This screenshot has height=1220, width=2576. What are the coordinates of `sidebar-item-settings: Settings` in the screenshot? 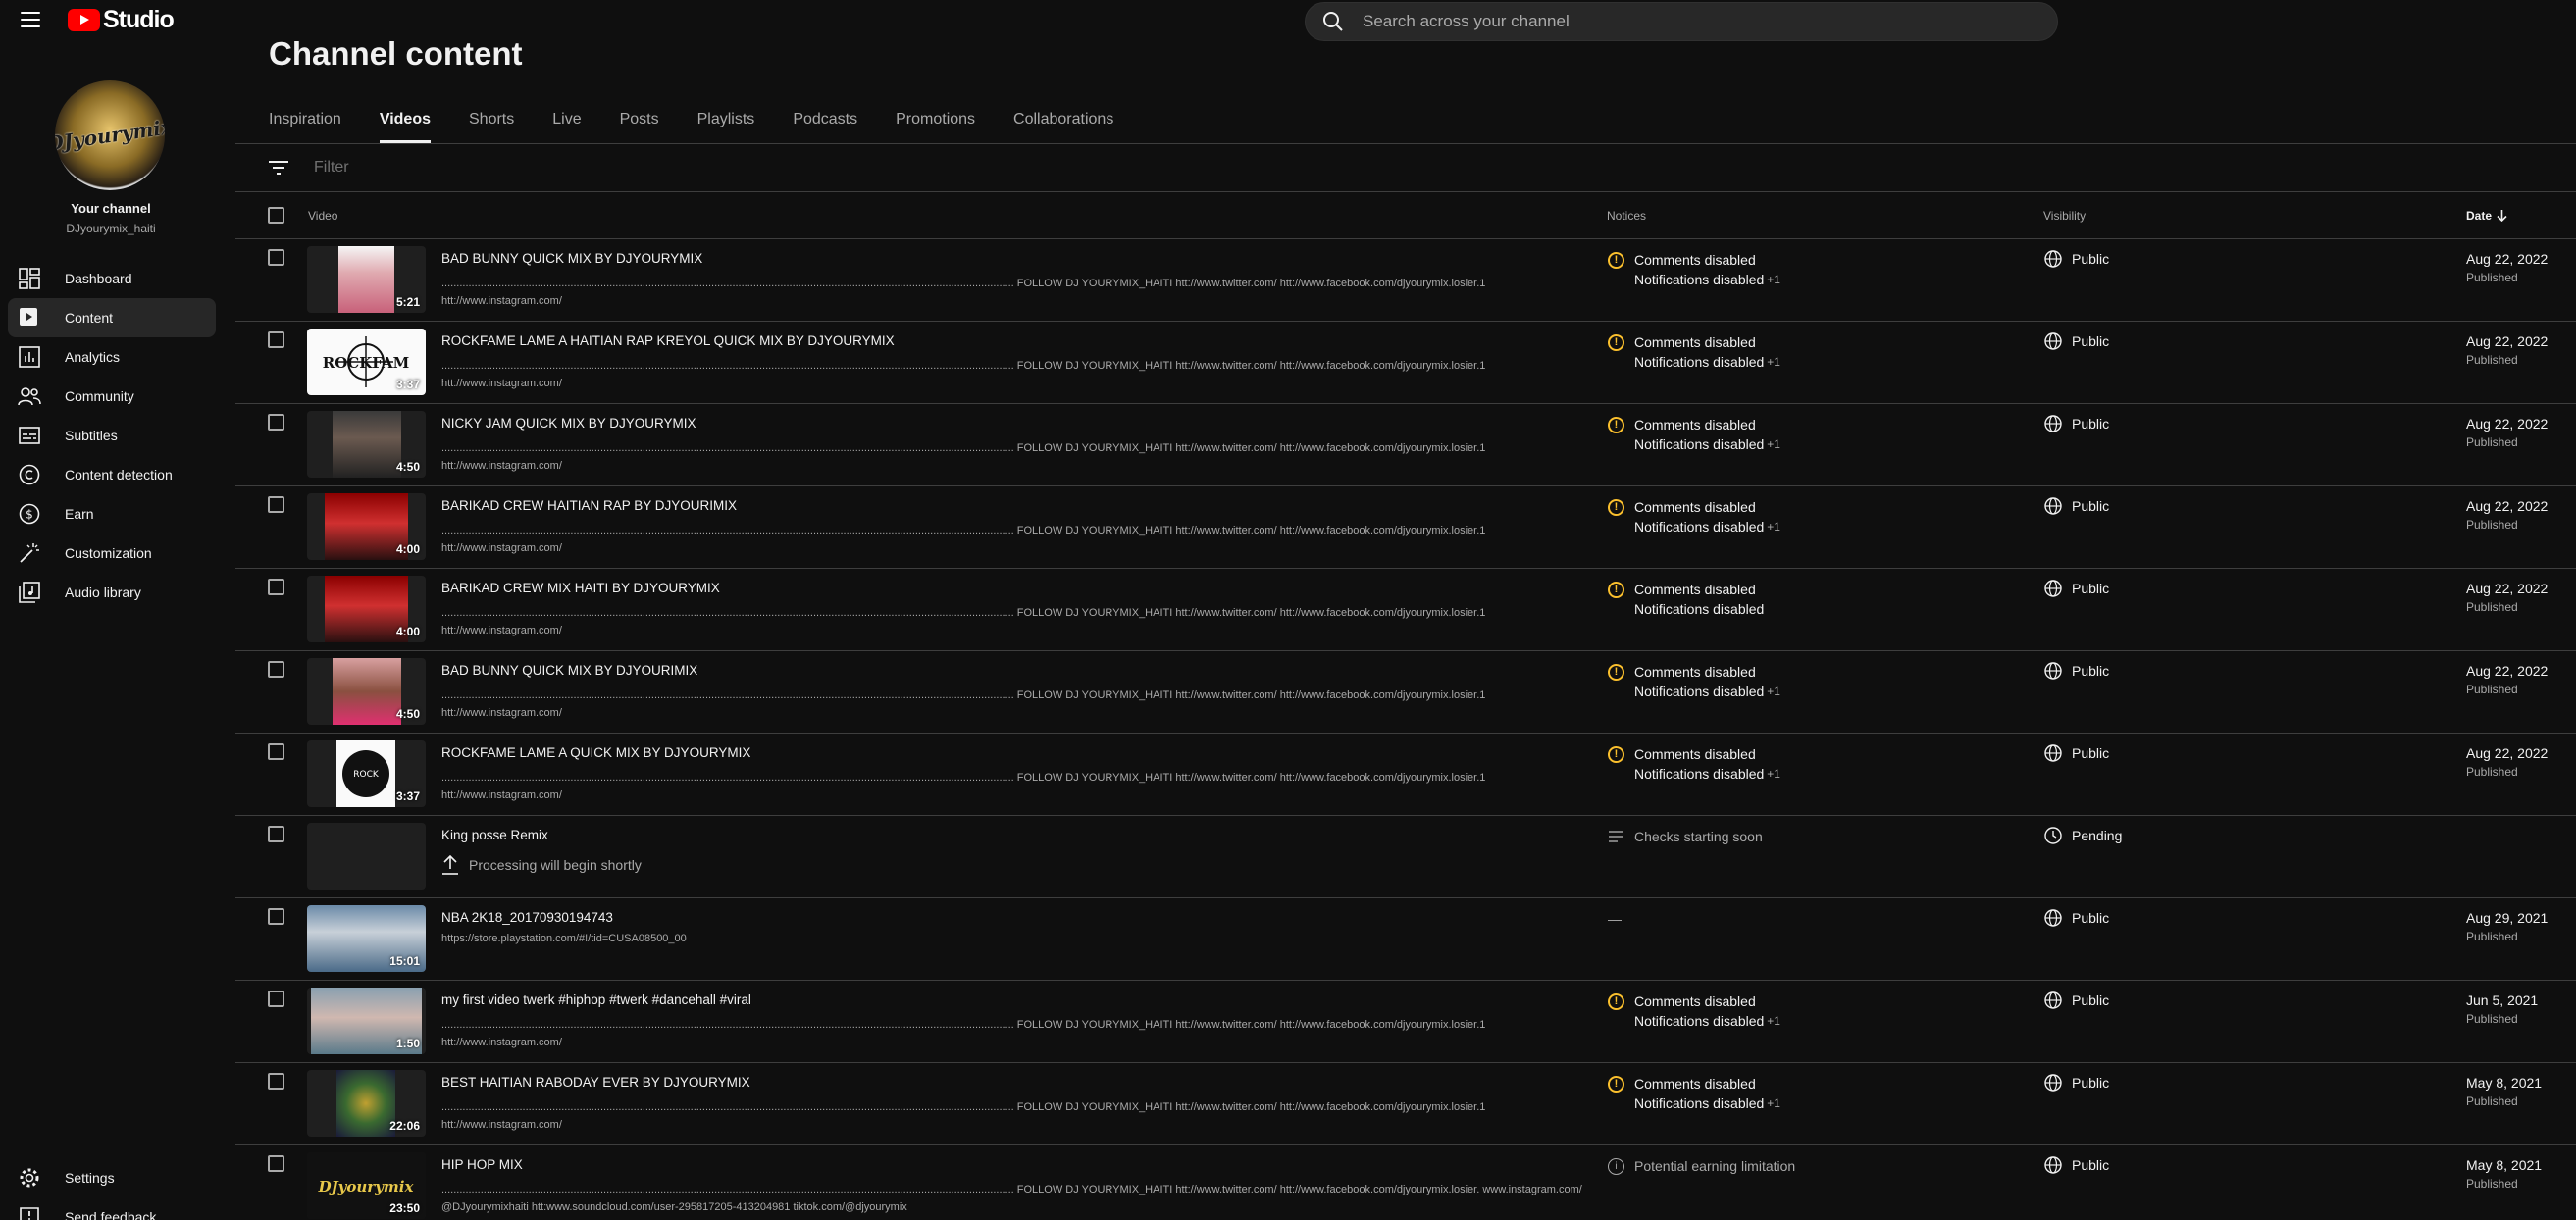 It's located at (112, 1177).